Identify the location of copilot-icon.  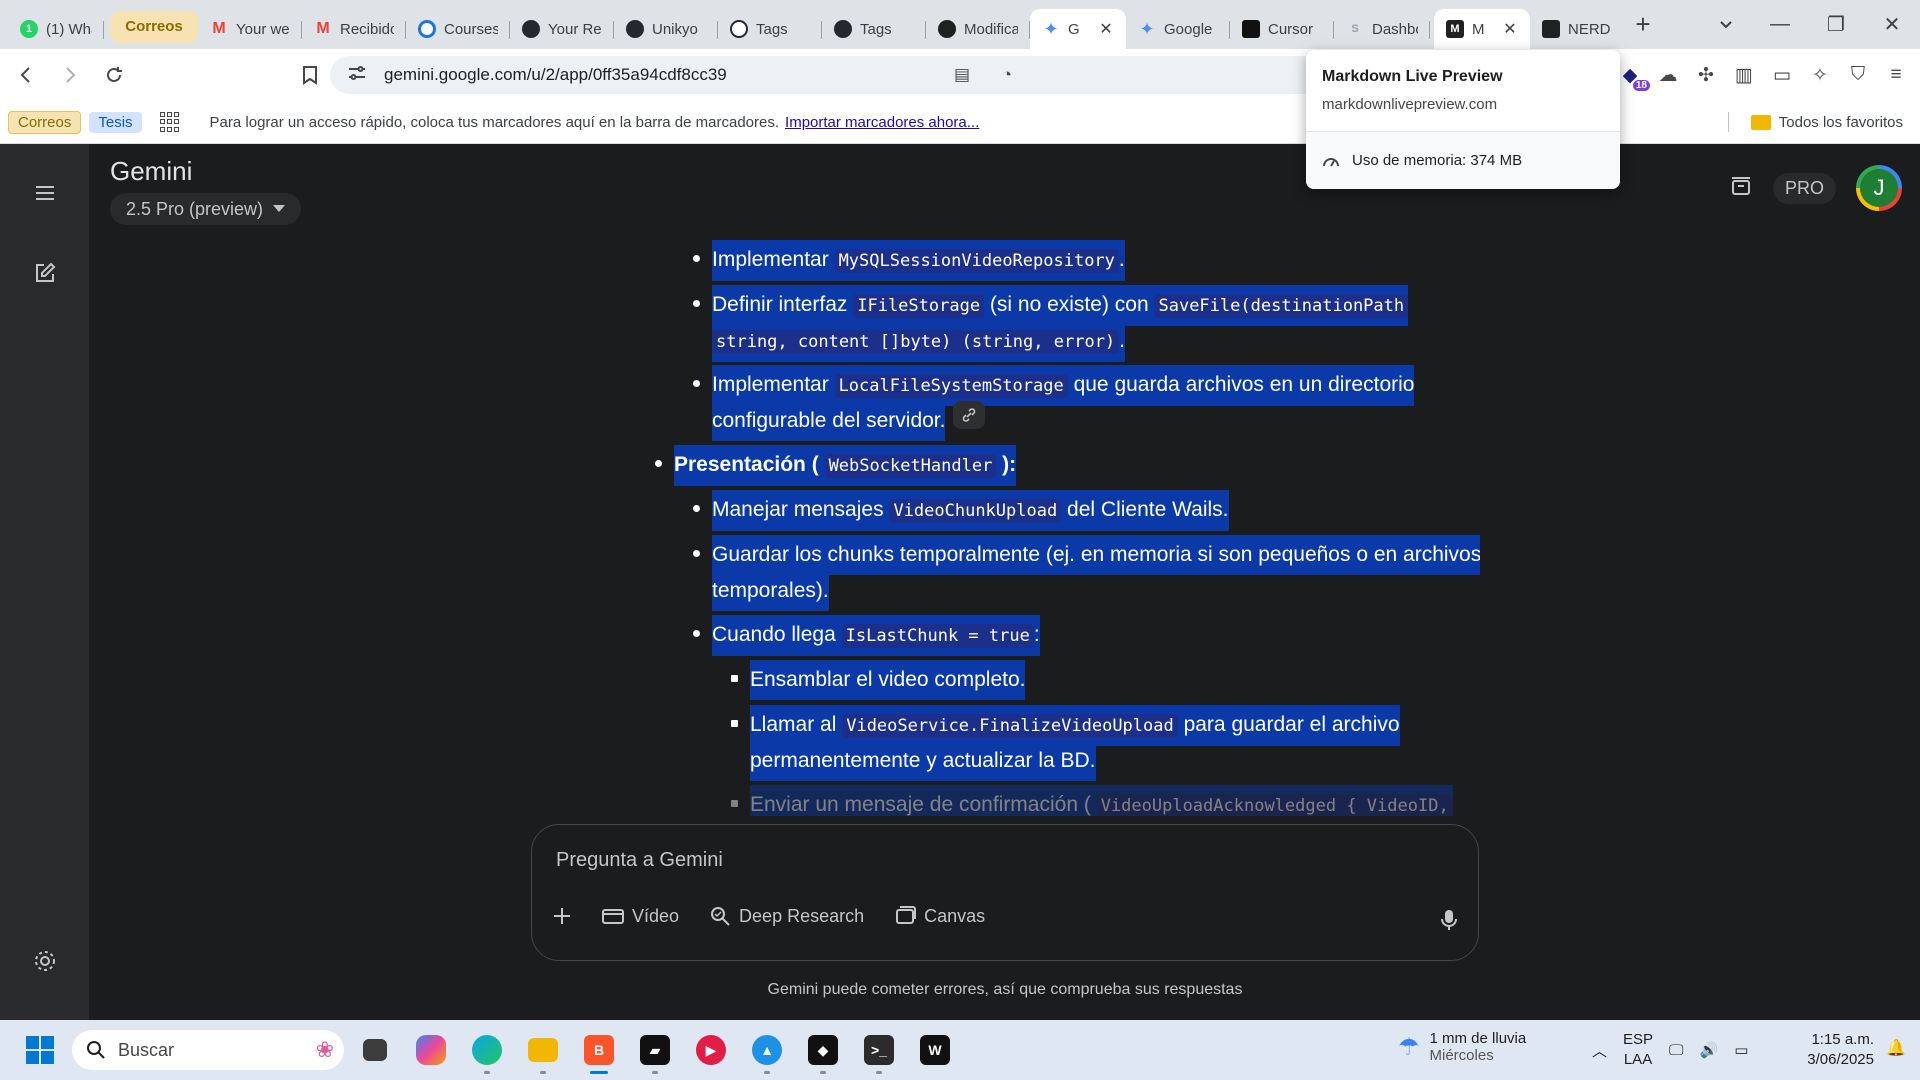
(431, 1050).